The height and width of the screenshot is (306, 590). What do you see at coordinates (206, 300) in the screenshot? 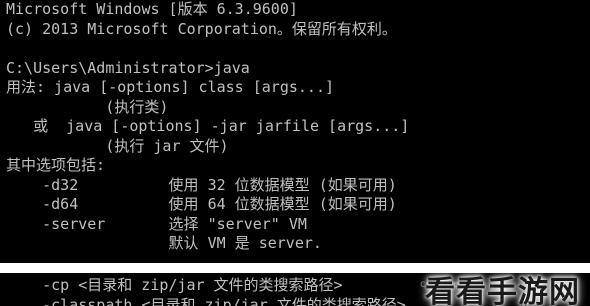
I see `console-line-option-classpath: -classpath <目录和 zip/jar 文件的类搜索路径>` at bounding box center [206, 300].